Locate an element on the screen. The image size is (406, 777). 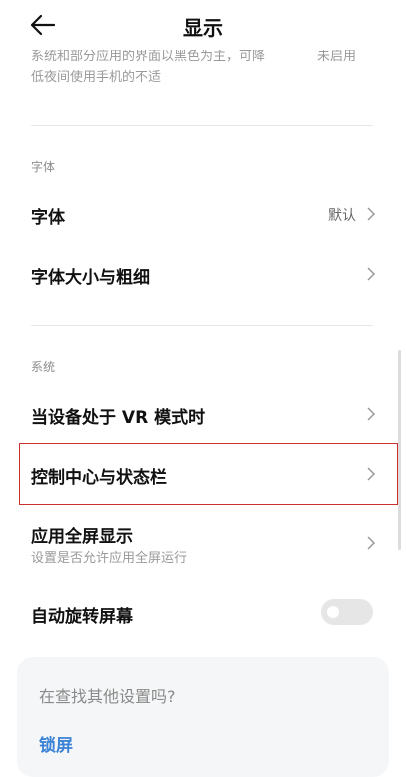
row-title: 自动旋转屏幕 is located at coordinates (82, 617).